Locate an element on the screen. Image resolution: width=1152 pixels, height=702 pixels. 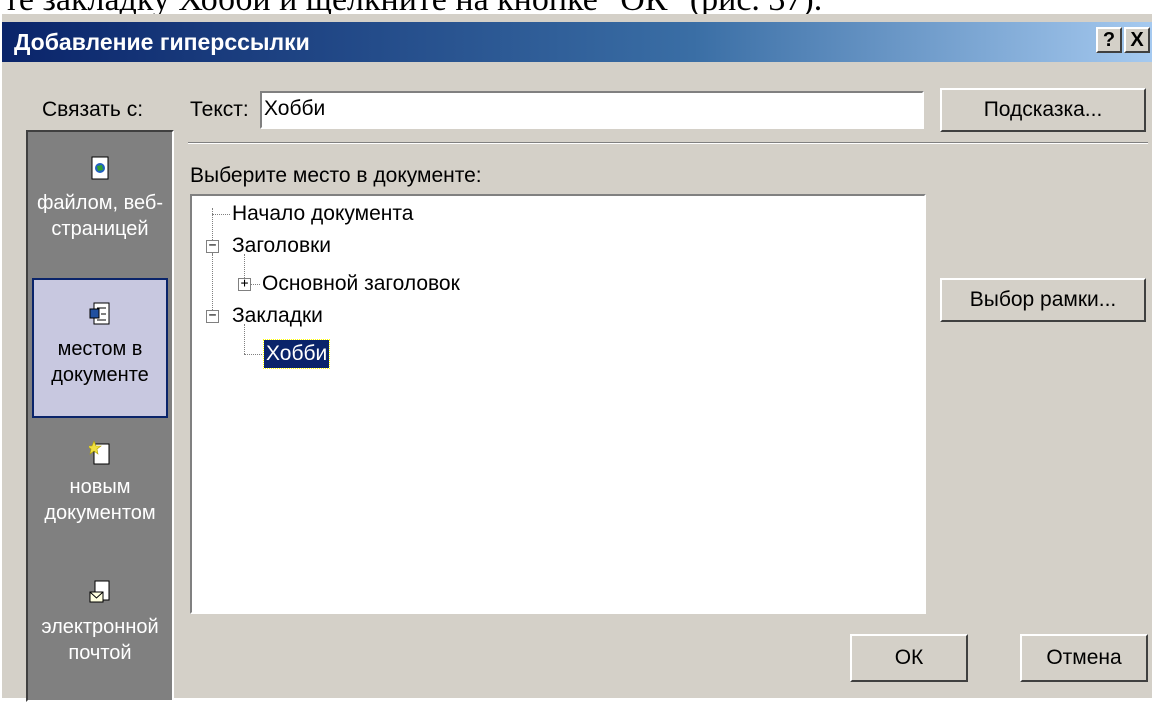
sidebar-item-label: местом в документе is located at coordinates (100, 362).